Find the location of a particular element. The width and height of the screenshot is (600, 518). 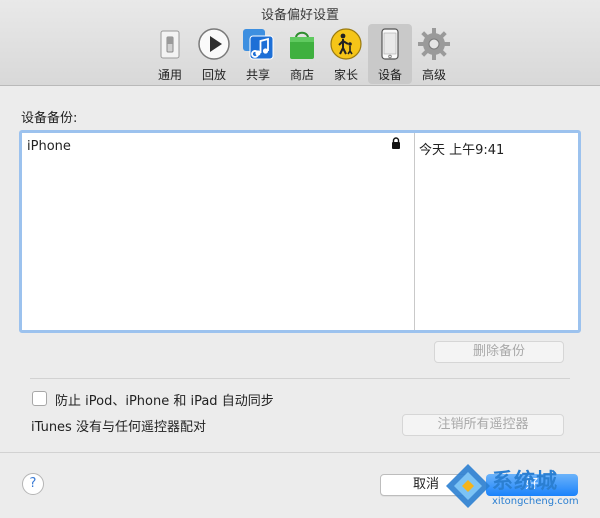

toolbar: 通用 回放 共享 商店 家长 设备 高级 is located at coordinates (302, 54).